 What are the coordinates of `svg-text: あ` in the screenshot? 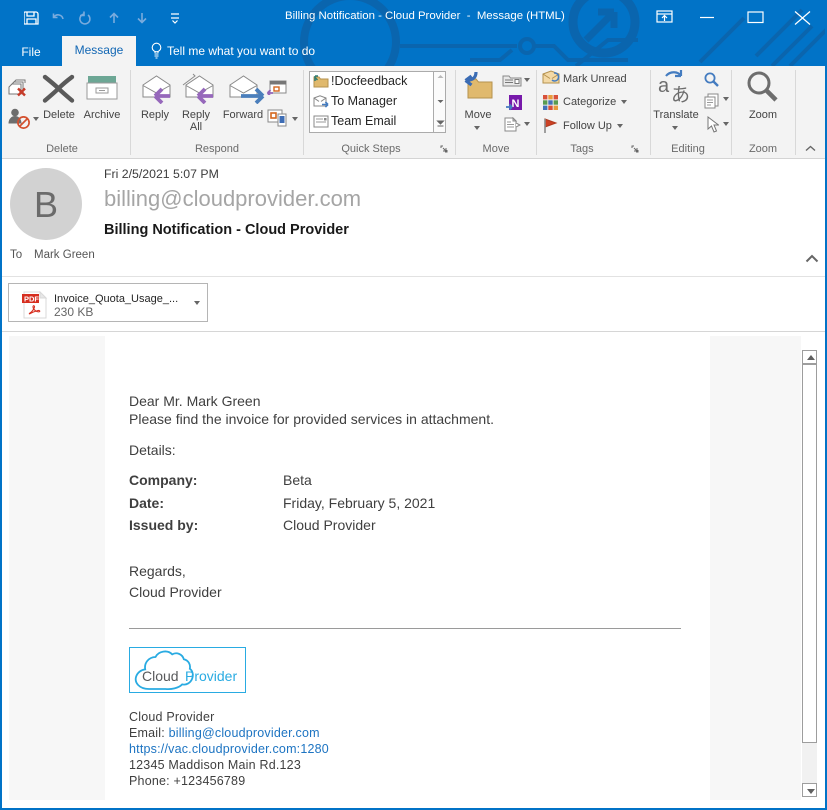 It's located at (680, 94).